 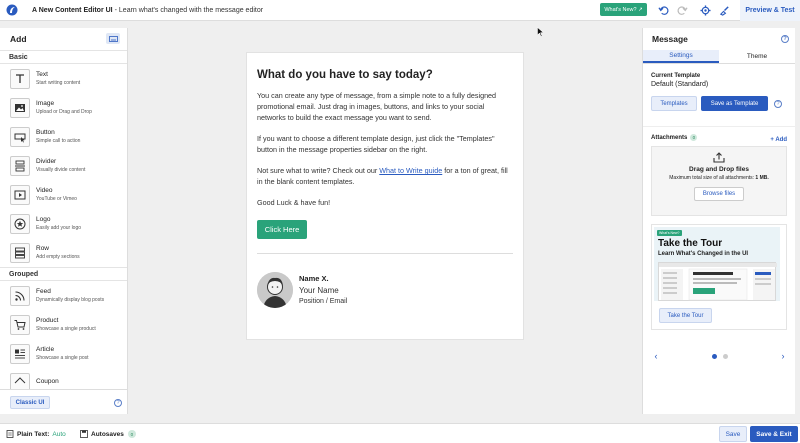 I want to click on block-logo: Logo Easily add your logo, so click(x=63, y=223).